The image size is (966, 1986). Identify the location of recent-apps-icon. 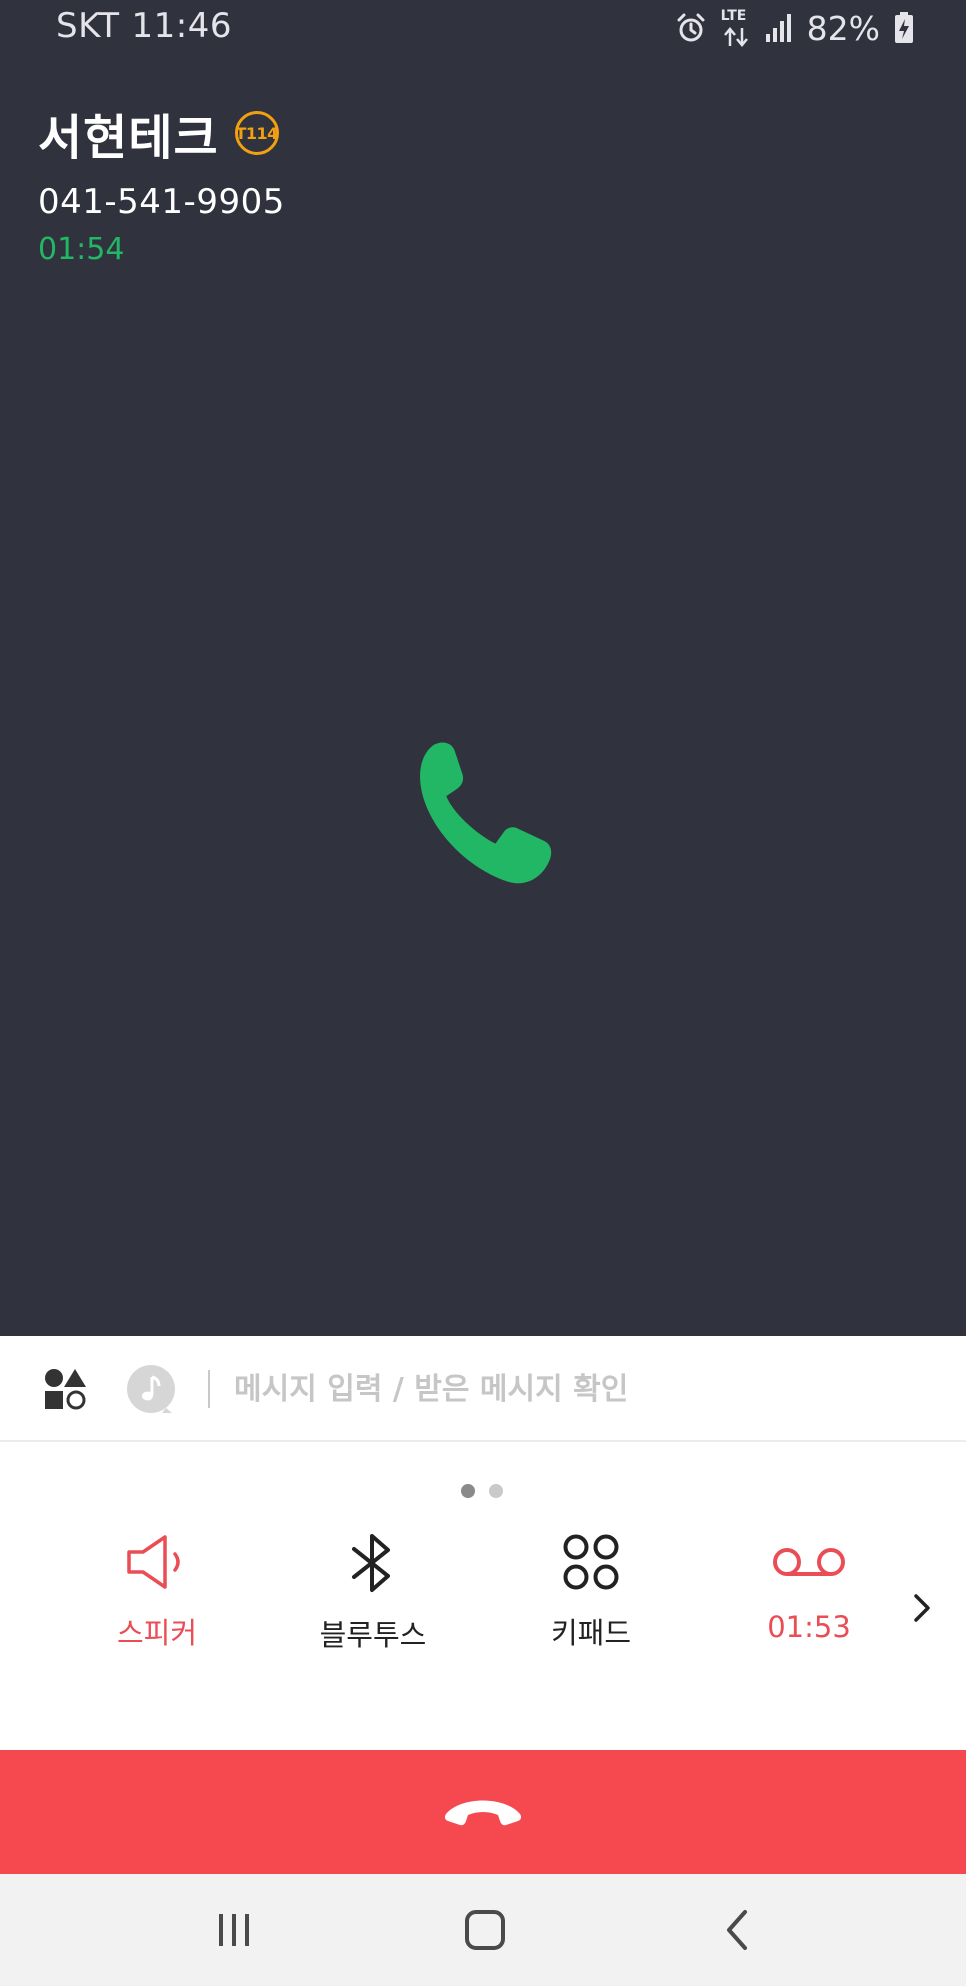
(234, 1930).